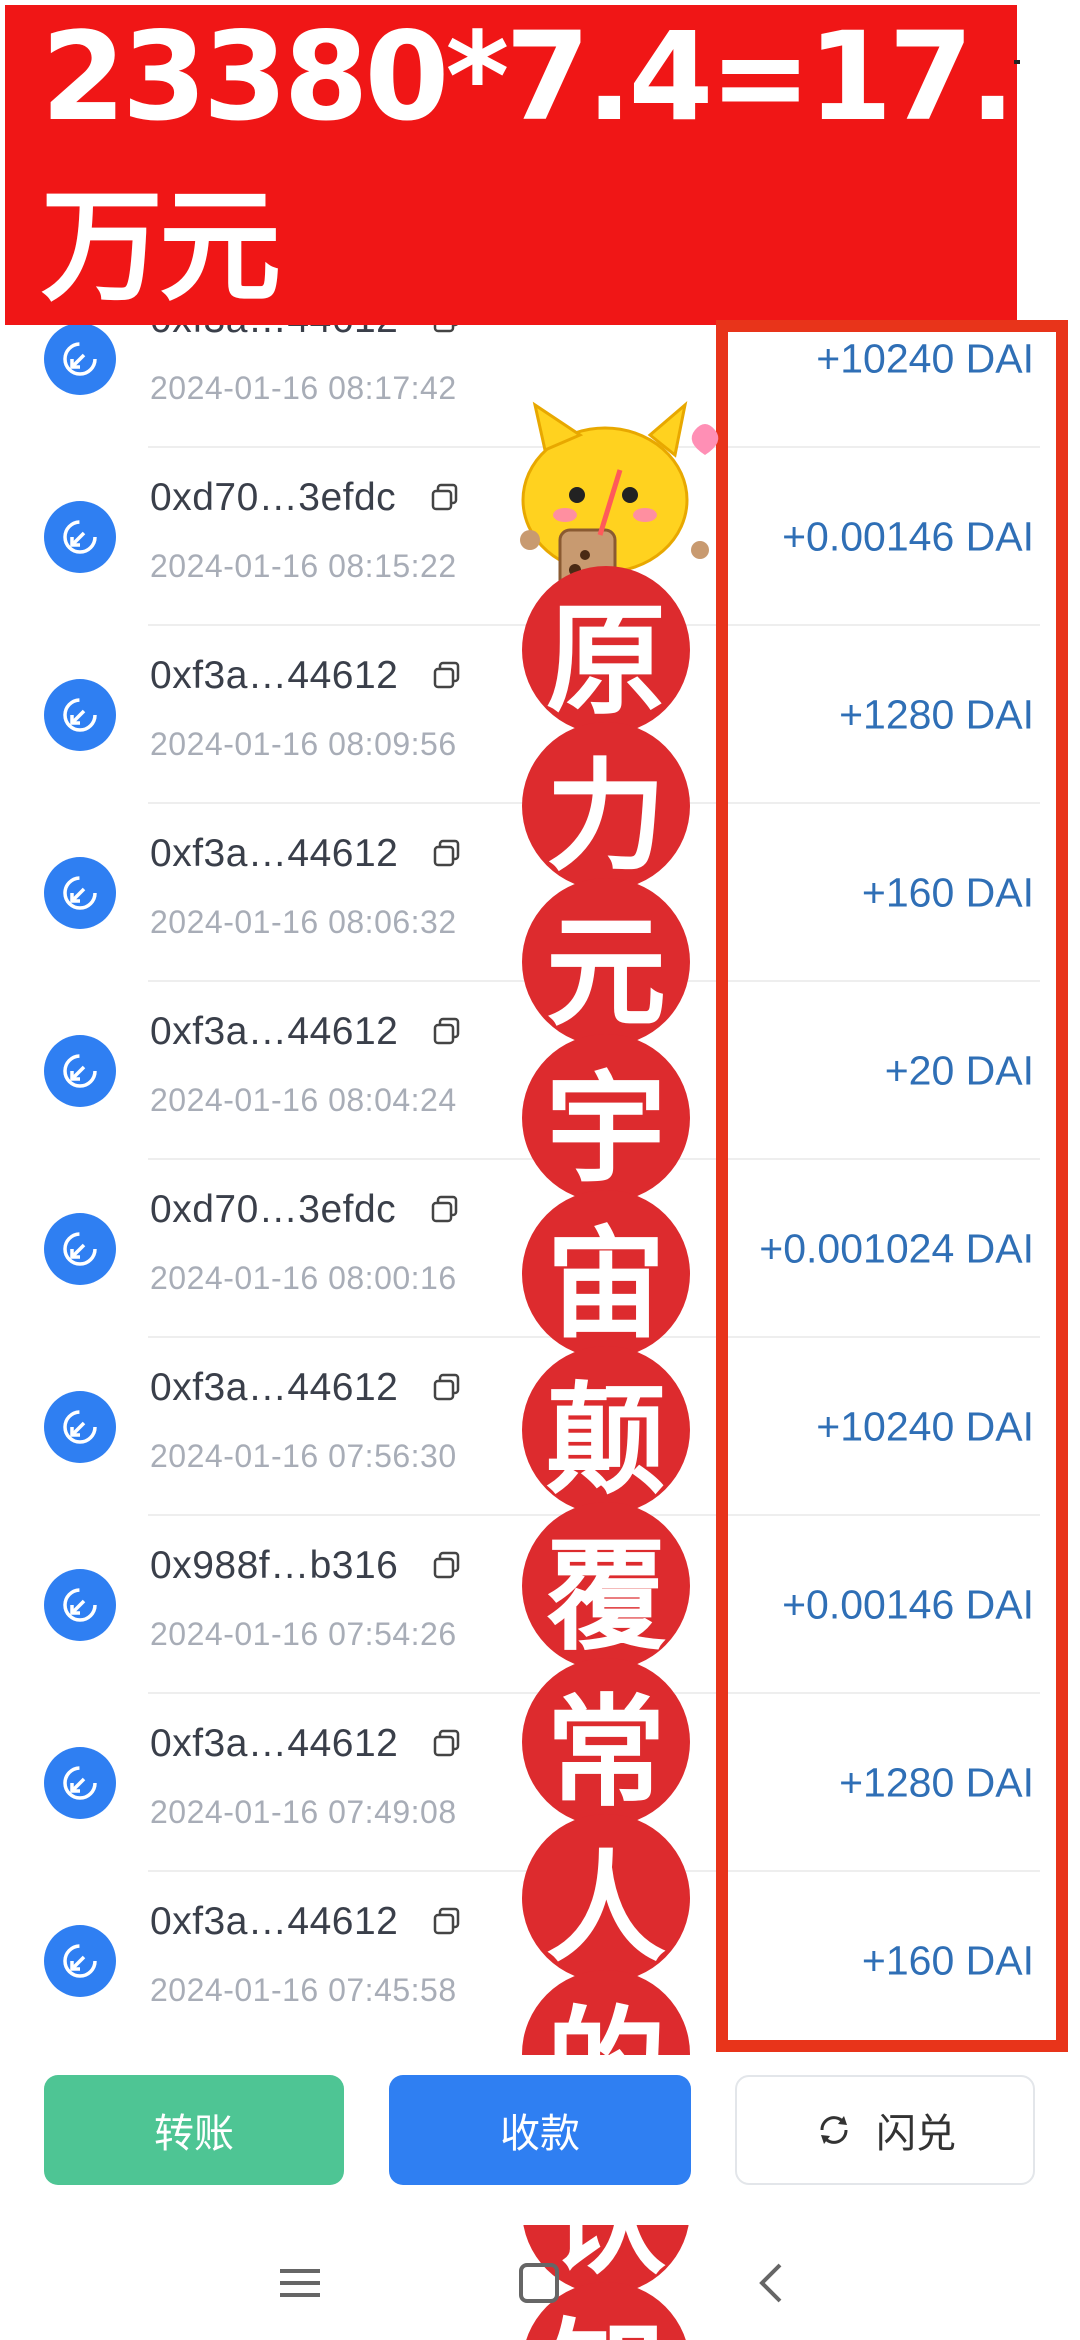  Describe the element at coordinates (303, 1990) in the screenshot. I see `tx-time: 2024-01-16 07:45:58` at that location.